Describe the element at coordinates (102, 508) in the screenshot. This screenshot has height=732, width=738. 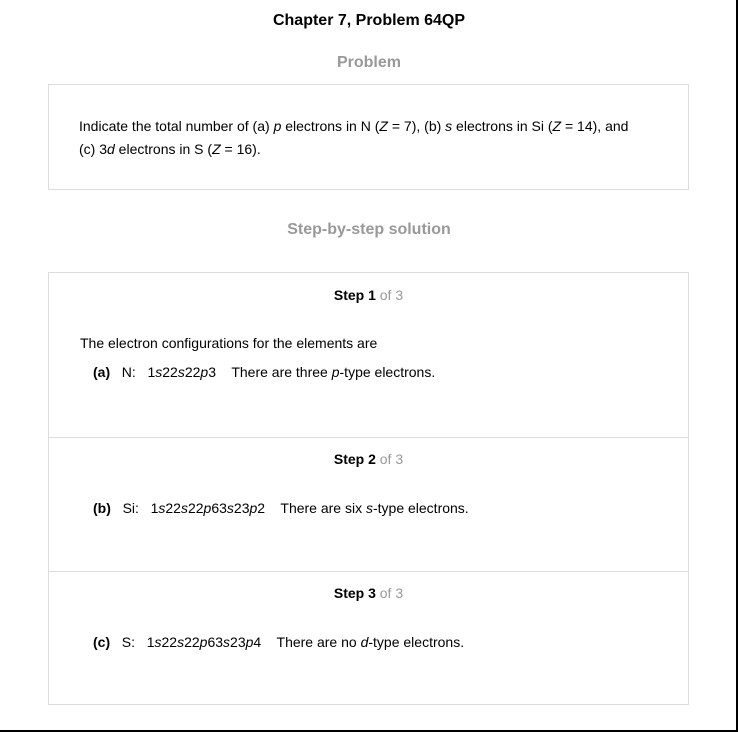
I see `part-label-b: (b)` at that location.